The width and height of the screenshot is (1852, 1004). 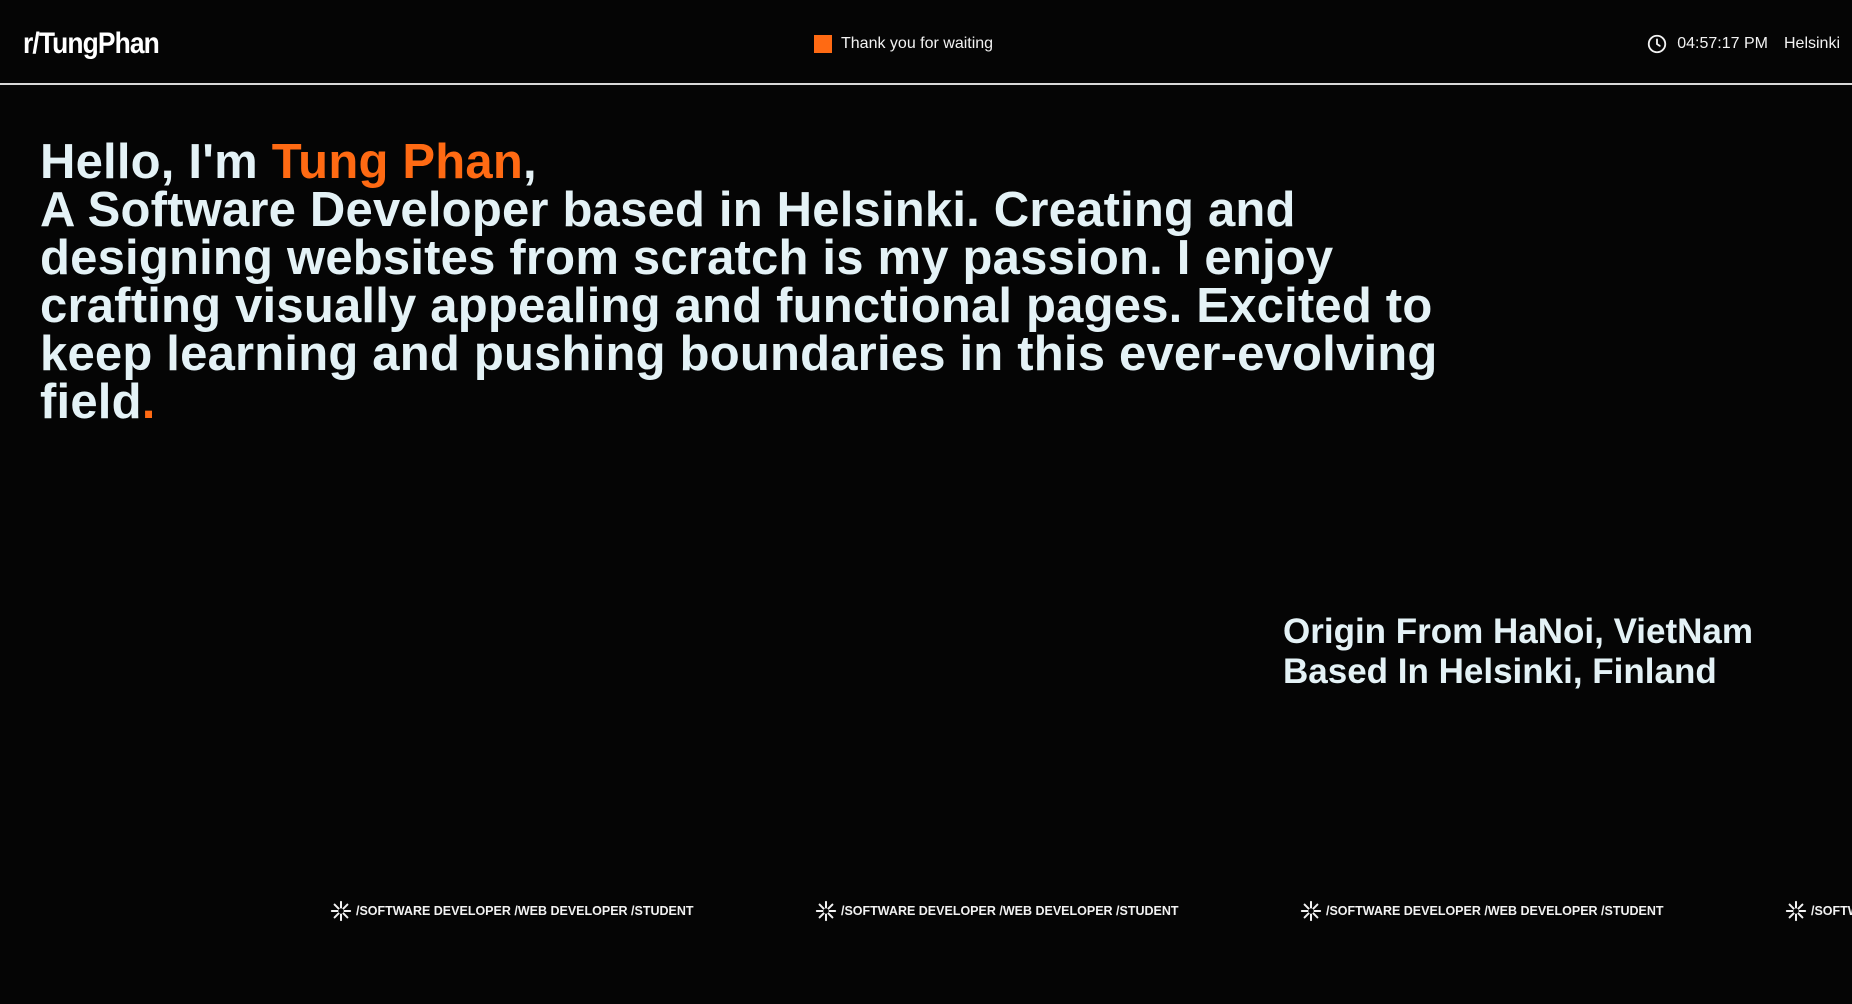 I want to click on city-label: Helsinki, so click(x=1811, y=43).